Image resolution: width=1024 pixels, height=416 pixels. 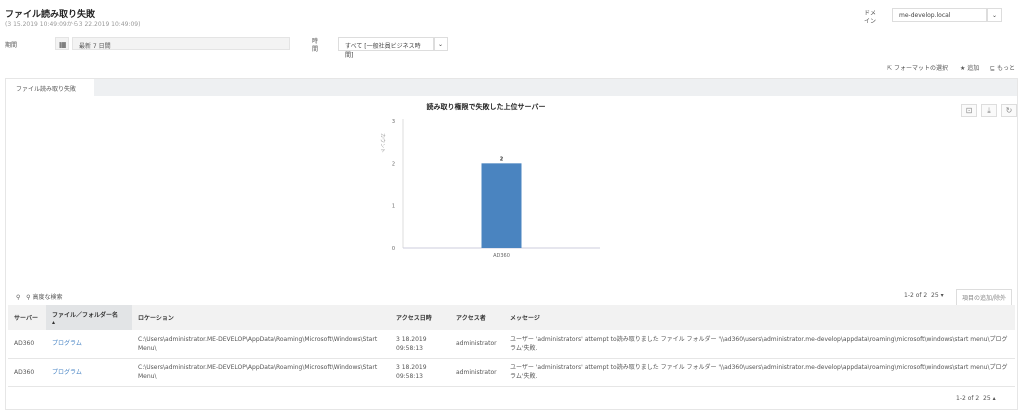 I want to click on period-field: 最新 7 日間, so click(x=181, y=43).